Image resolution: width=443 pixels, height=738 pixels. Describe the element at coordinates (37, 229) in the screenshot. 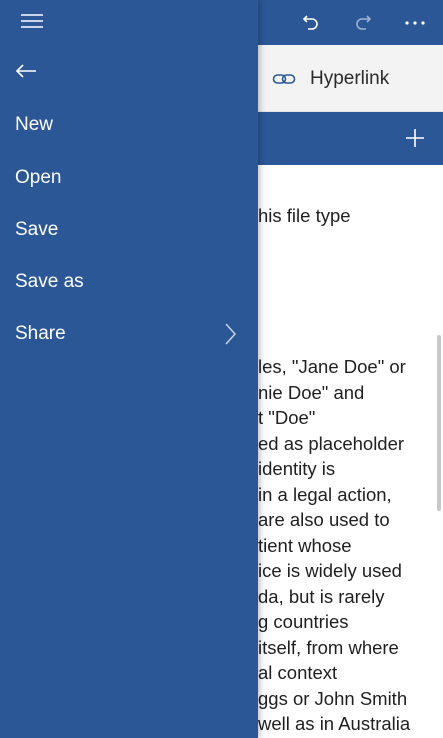

I see `menu-item-label: Save` at that location.